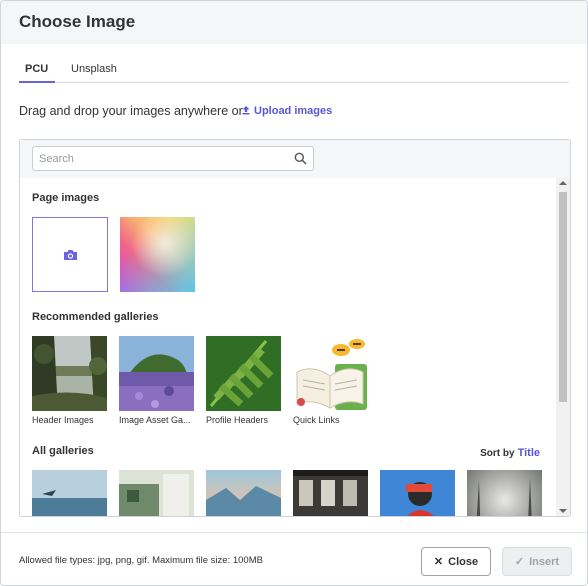  What do you see at coordinates (164, 158) in the screenshot?
I see `search-input` at bounding box center [164, 158].